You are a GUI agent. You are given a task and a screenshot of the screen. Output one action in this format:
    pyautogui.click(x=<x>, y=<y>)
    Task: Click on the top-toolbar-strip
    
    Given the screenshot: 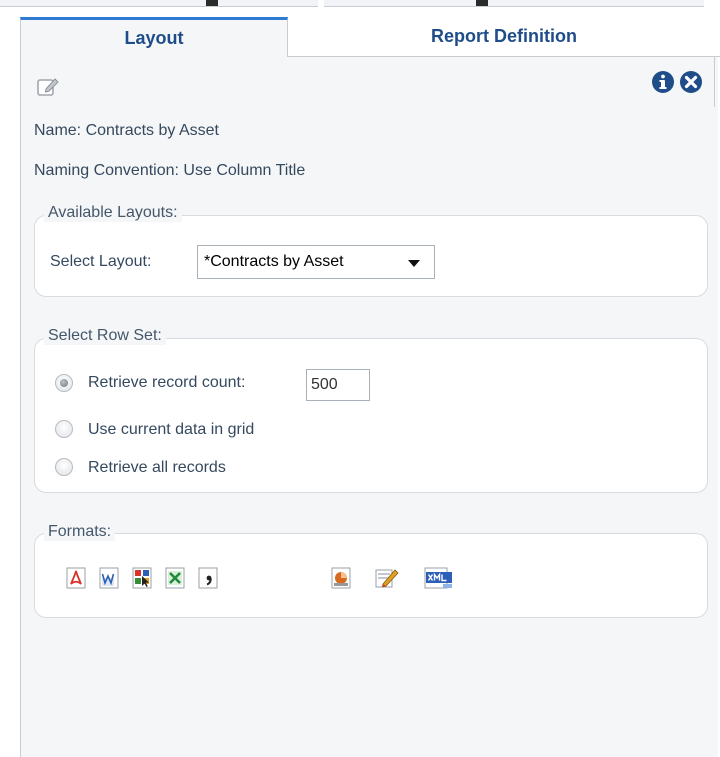 What is the action you would take?
    pyautogui.click(x=360, y=7)
    